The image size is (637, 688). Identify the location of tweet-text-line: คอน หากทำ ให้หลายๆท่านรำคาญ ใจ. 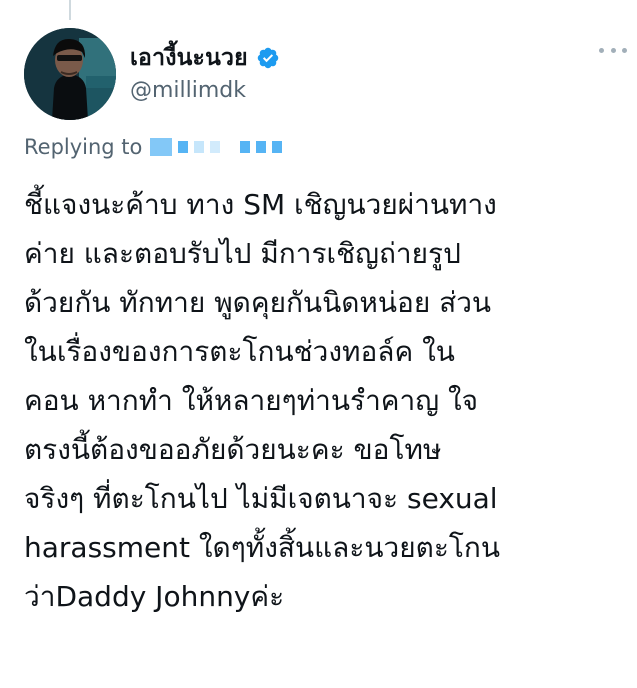
(251, 400).